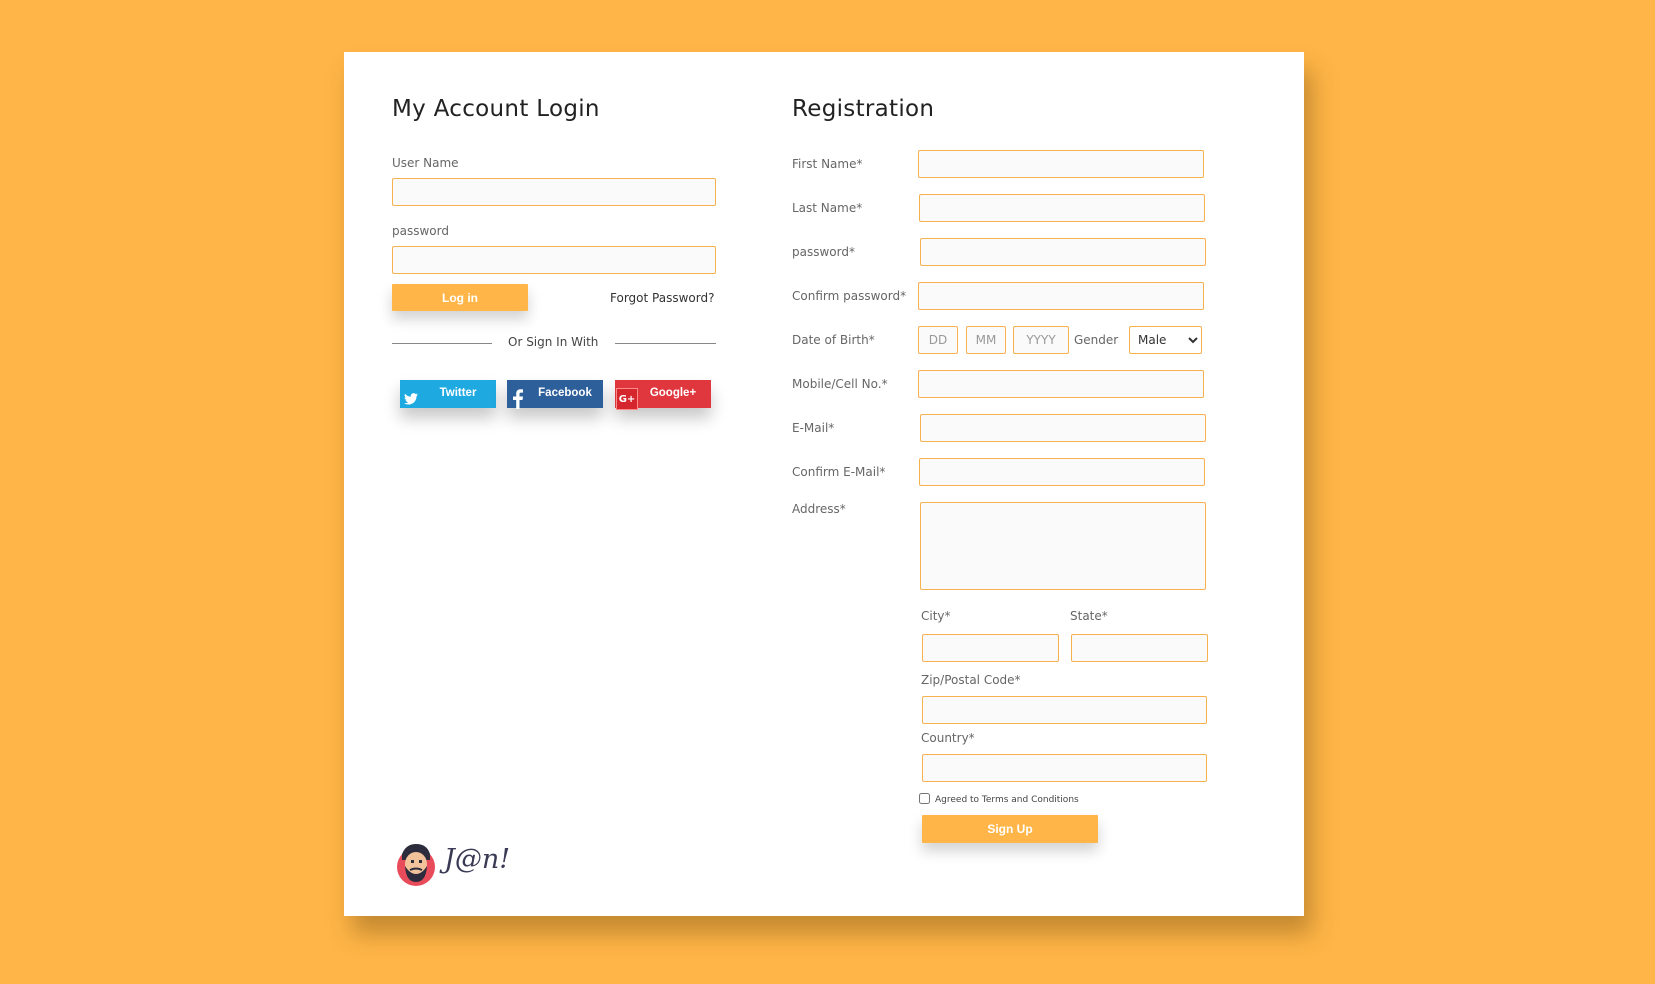  What do you see at coordinates (1063, 428) in the screenshot?
I see `email-input` at bounding box center [1063, 428].